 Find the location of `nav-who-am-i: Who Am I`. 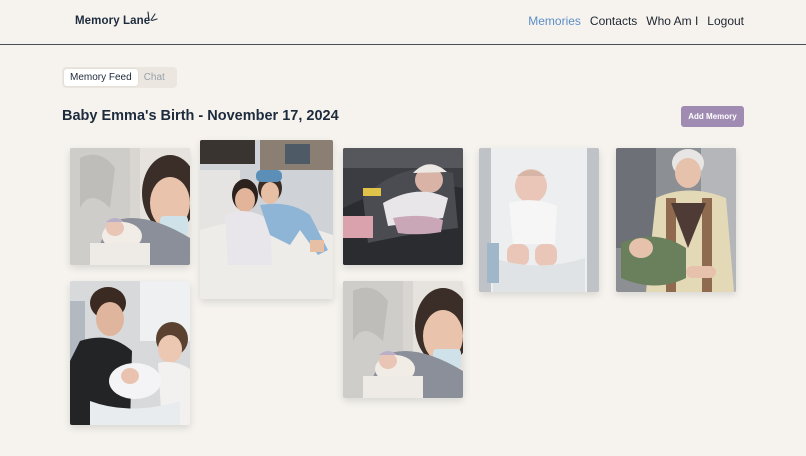

nav-who-am-i: Who Am I is located at coordinates (672, 21).